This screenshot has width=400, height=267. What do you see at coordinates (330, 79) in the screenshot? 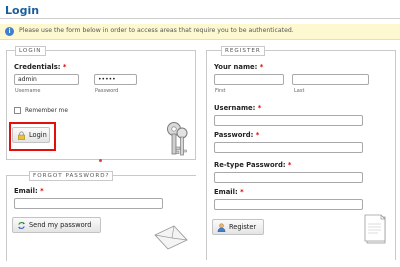
I see `register-last-name-input` at bounding box center [330, 79].